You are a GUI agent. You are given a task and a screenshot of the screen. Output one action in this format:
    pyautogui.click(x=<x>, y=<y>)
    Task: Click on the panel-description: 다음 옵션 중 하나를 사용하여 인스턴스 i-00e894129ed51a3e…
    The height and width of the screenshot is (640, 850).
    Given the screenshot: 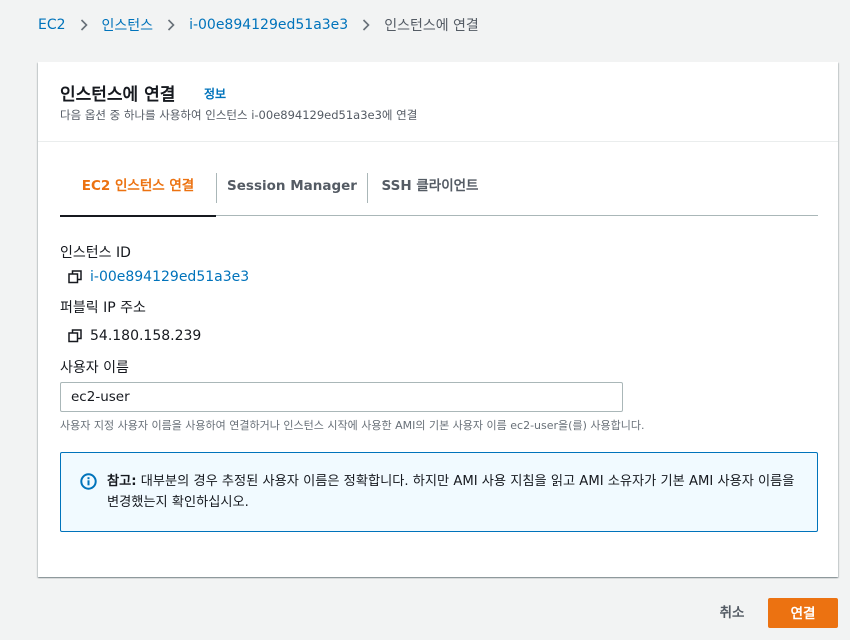 What is the action you would take?
    pyautogui.click(x=239, y=115)
    